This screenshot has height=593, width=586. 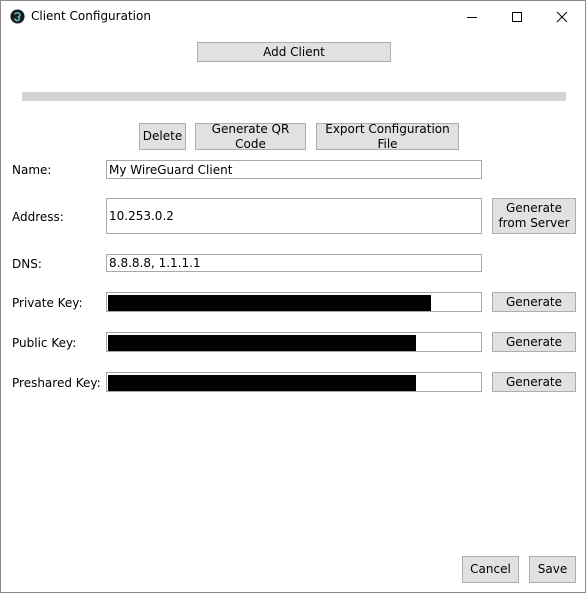 I want to click on generate-qr-code-button: Generate QR Code, so click(x=250, y=136).